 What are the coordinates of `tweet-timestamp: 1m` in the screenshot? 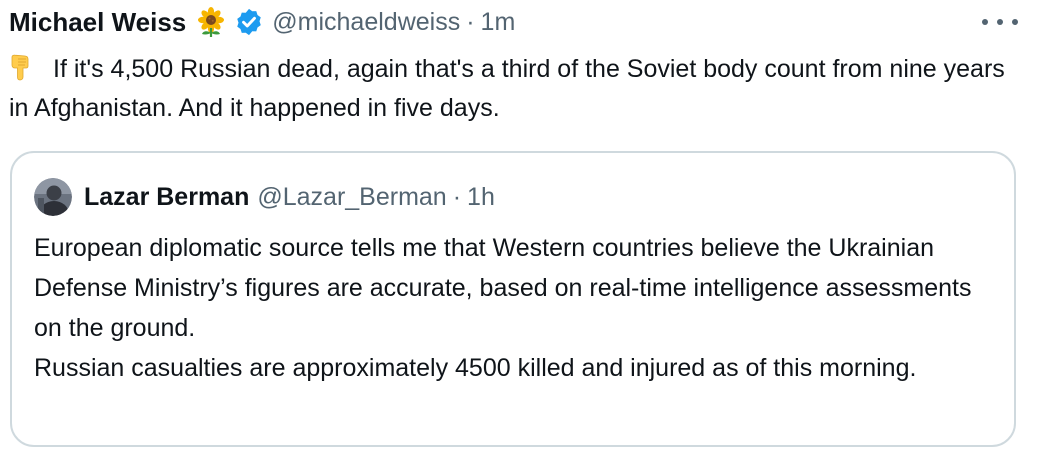 It's located at (498, 22).